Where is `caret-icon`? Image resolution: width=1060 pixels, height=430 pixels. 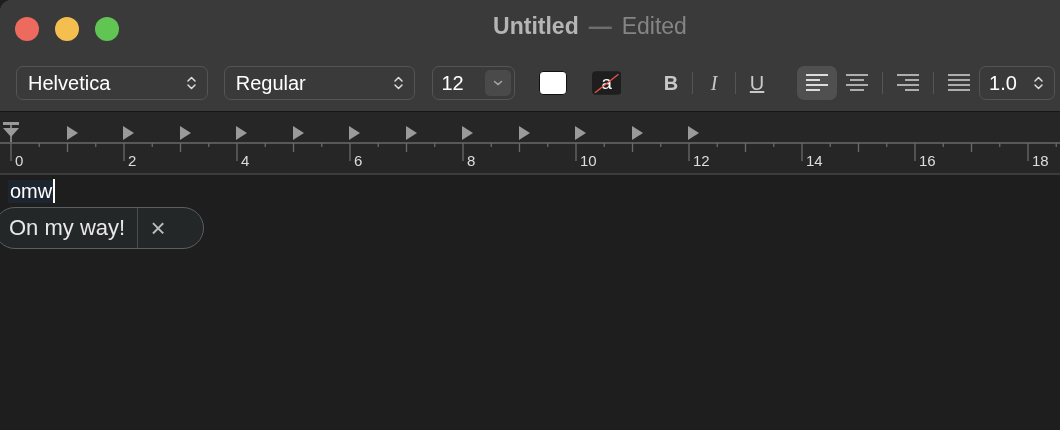 caret-icon is located at coordinates (498, 83).